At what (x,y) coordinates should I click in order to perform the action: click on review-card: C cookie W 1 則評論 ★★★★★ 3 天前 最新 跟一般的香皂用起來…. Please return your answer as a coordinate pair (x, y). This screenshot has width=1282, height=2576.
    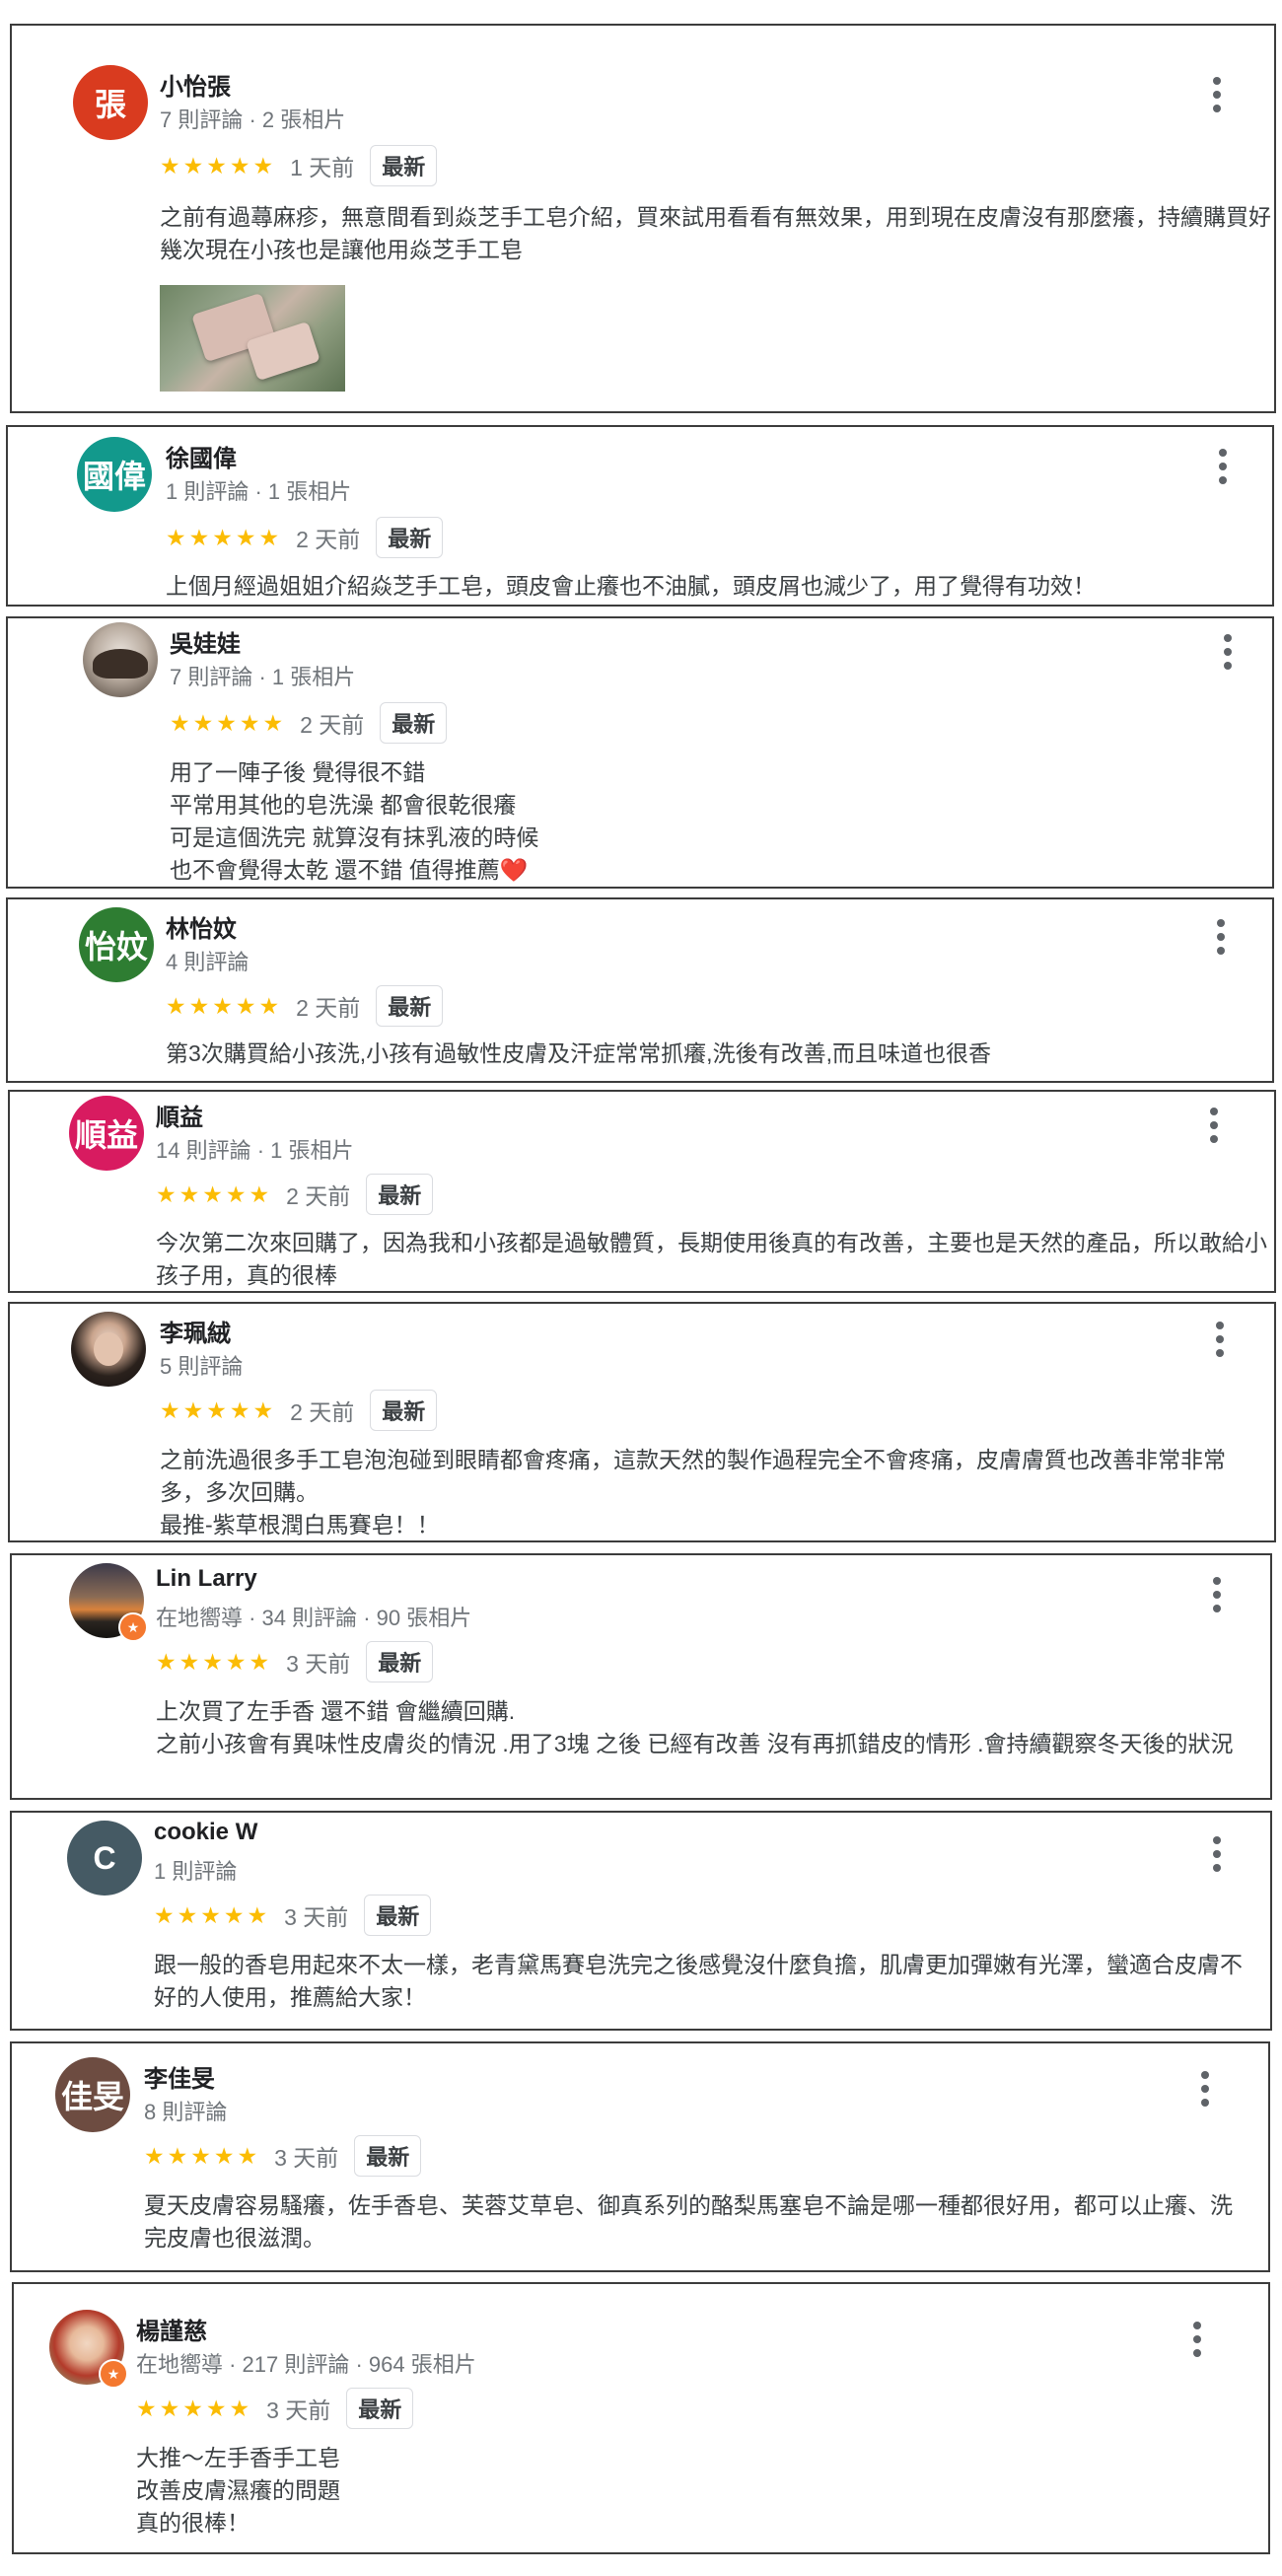
    Looking at the image, I should click on (641, 1921).